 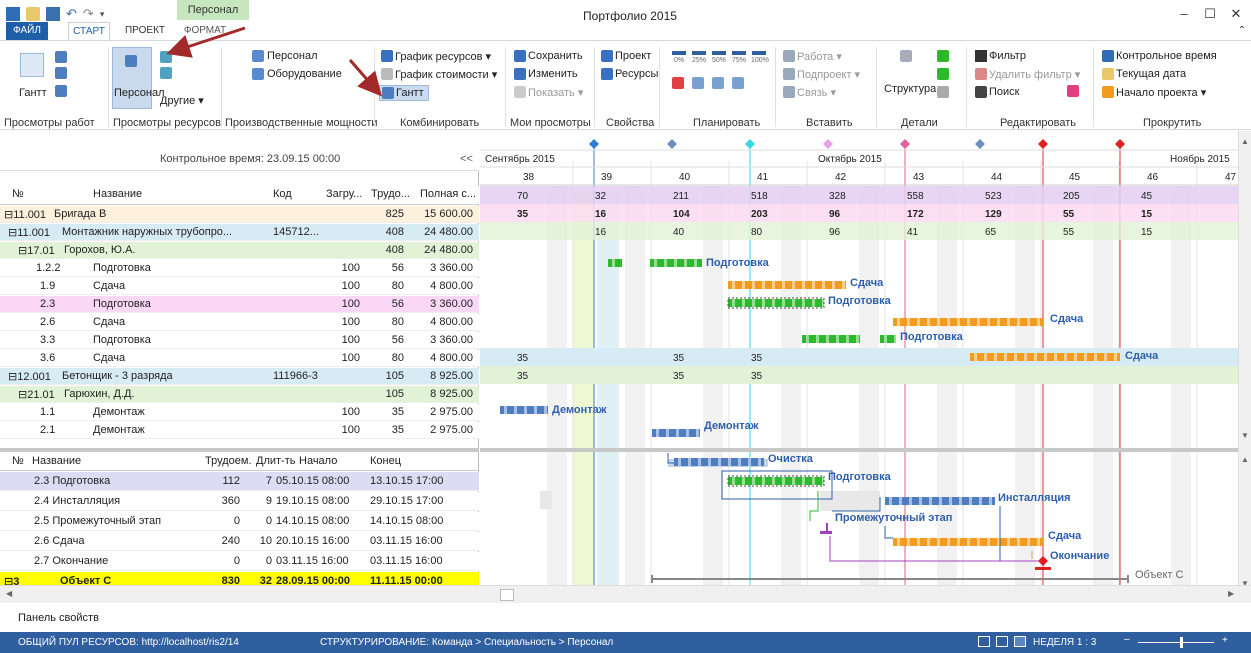 I want to click on show-view-button: Показать ▾, so click(x=555, y=92).